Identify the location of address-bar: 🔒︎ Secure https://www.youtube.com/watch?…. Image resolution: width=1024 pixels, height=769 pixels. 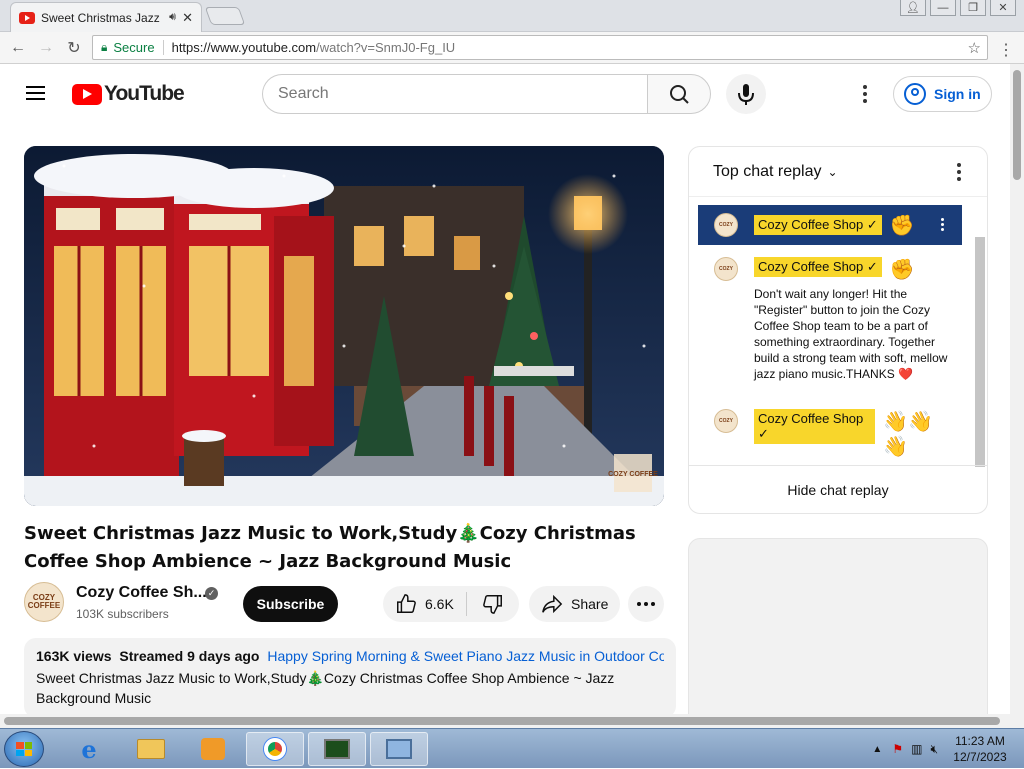
(540, 47).